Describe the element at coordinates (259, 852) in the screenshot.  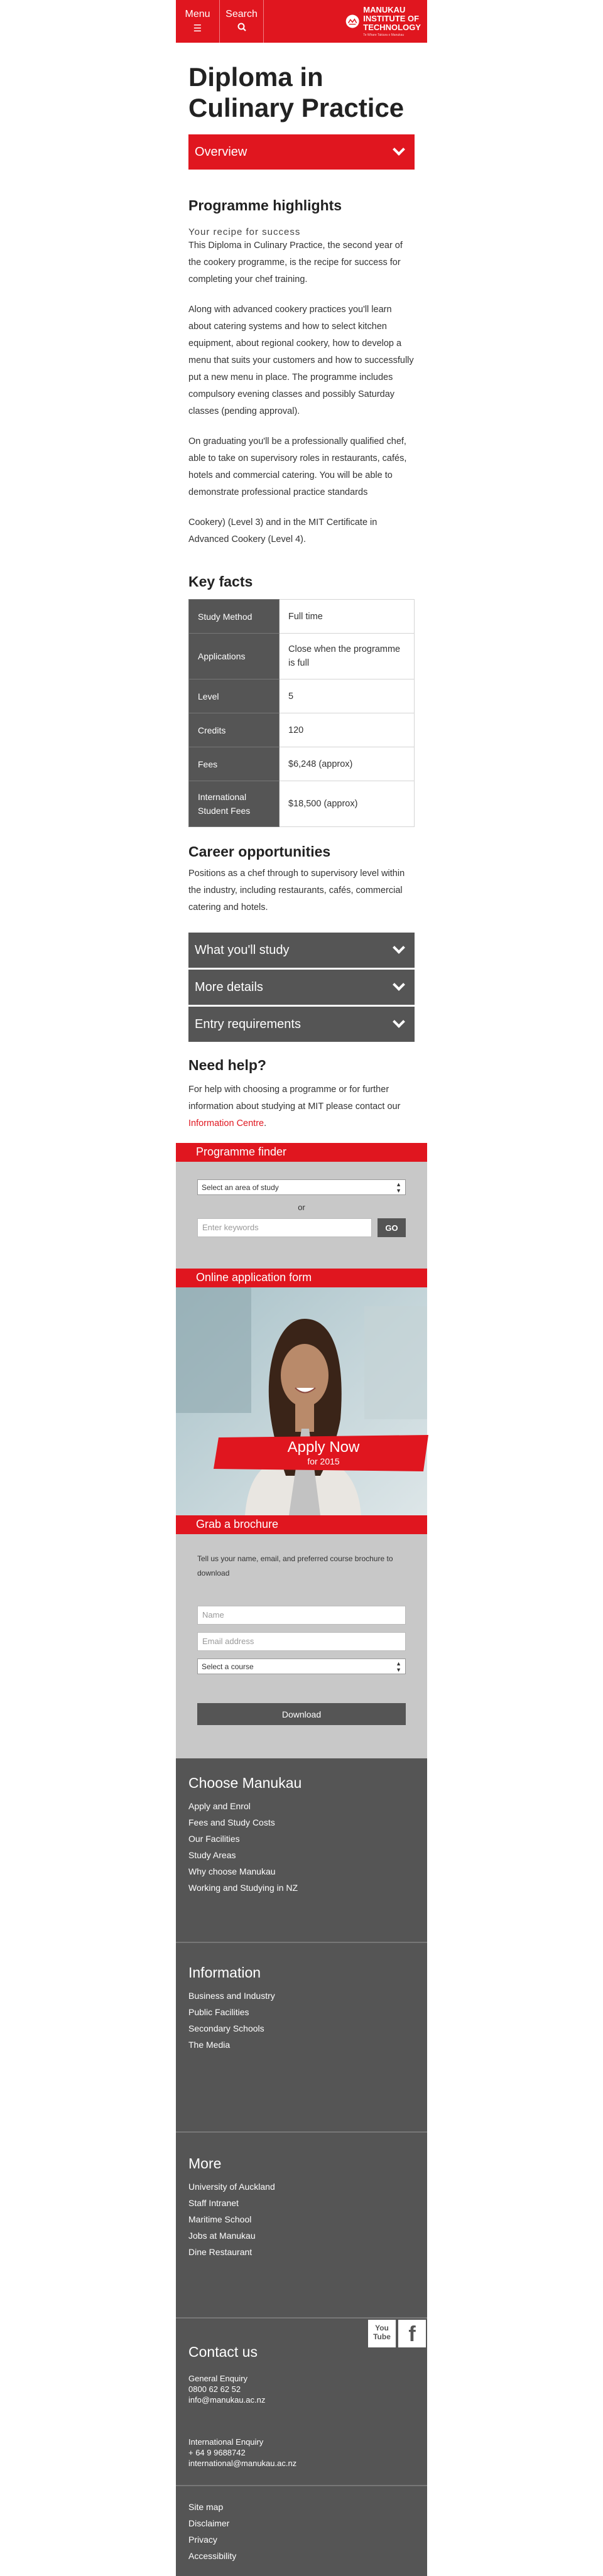
I see `career-heading: Career opportunities` at that location.